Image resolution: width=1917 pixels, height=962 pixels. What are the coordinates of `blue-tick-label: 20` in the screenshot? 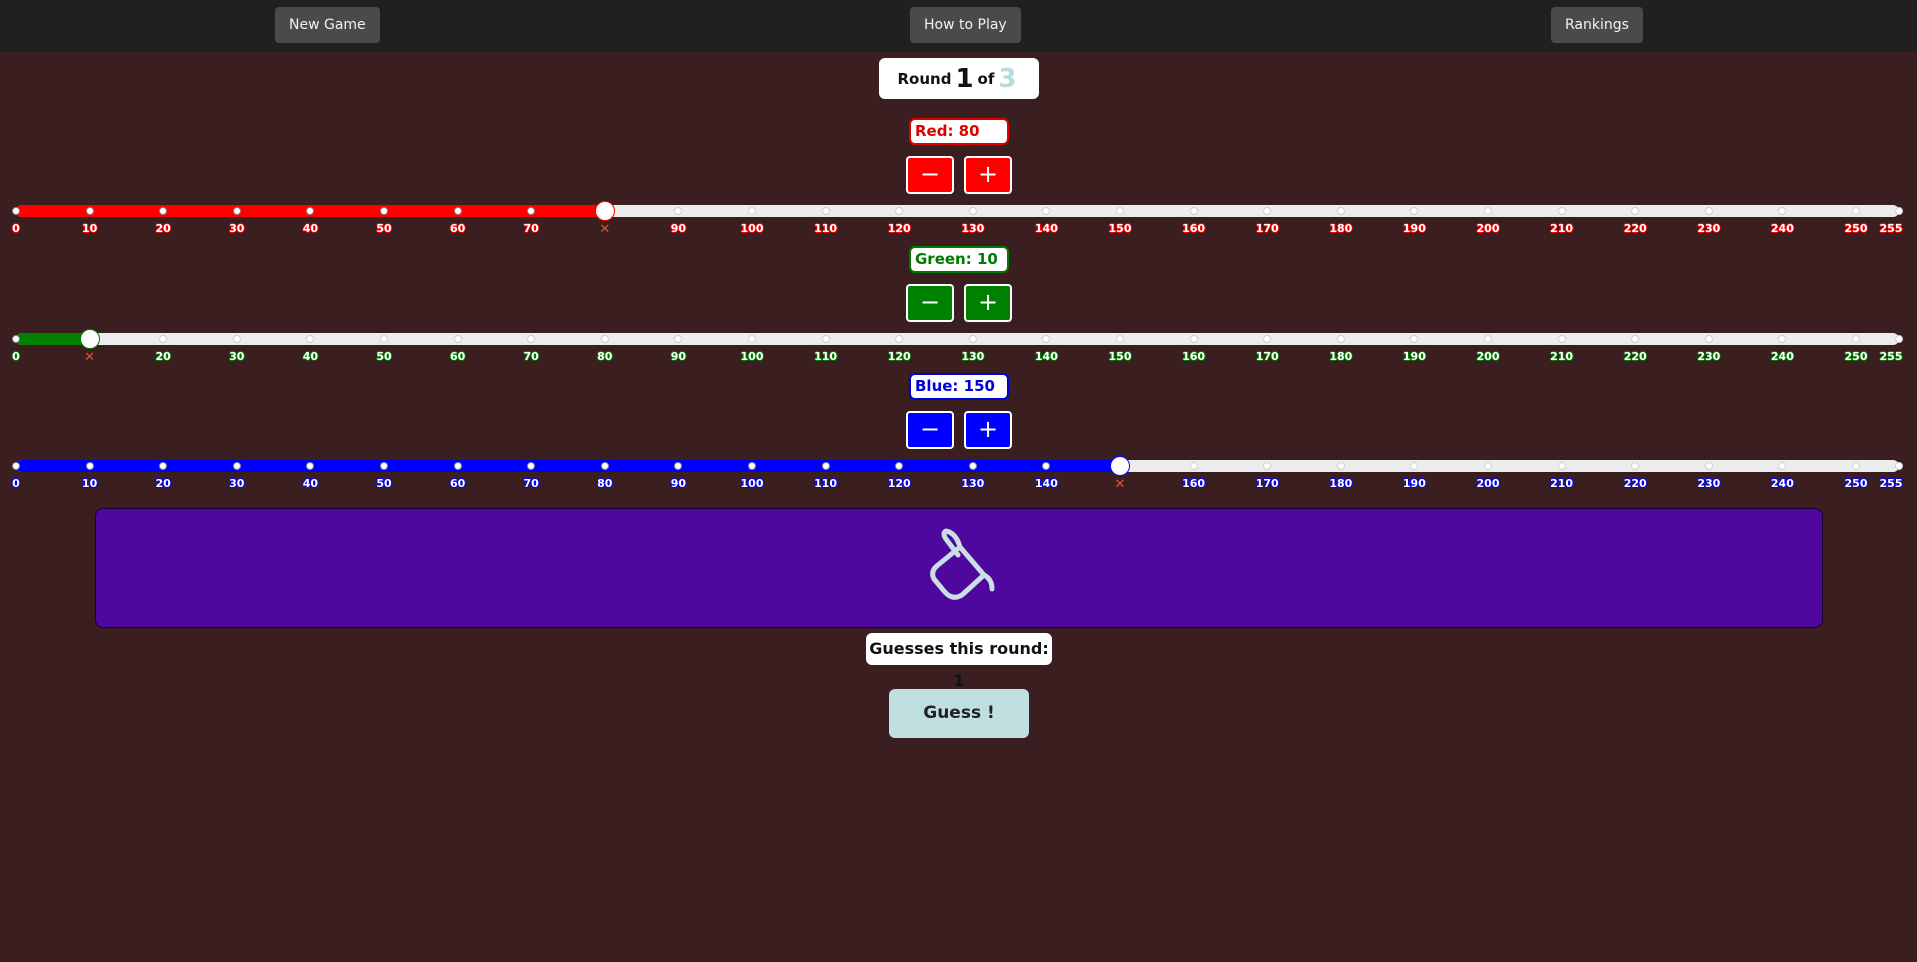 It's located at (163, 483).